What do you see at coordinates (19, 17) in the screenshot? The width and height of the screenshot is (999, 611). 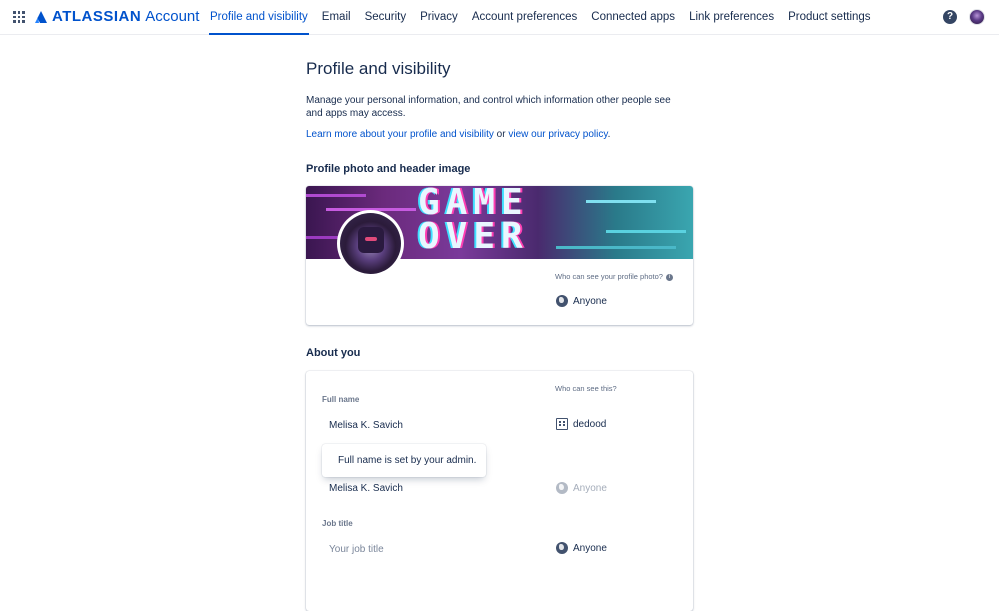 I see `app-switcher-icon` at bounding box center [19, 17].